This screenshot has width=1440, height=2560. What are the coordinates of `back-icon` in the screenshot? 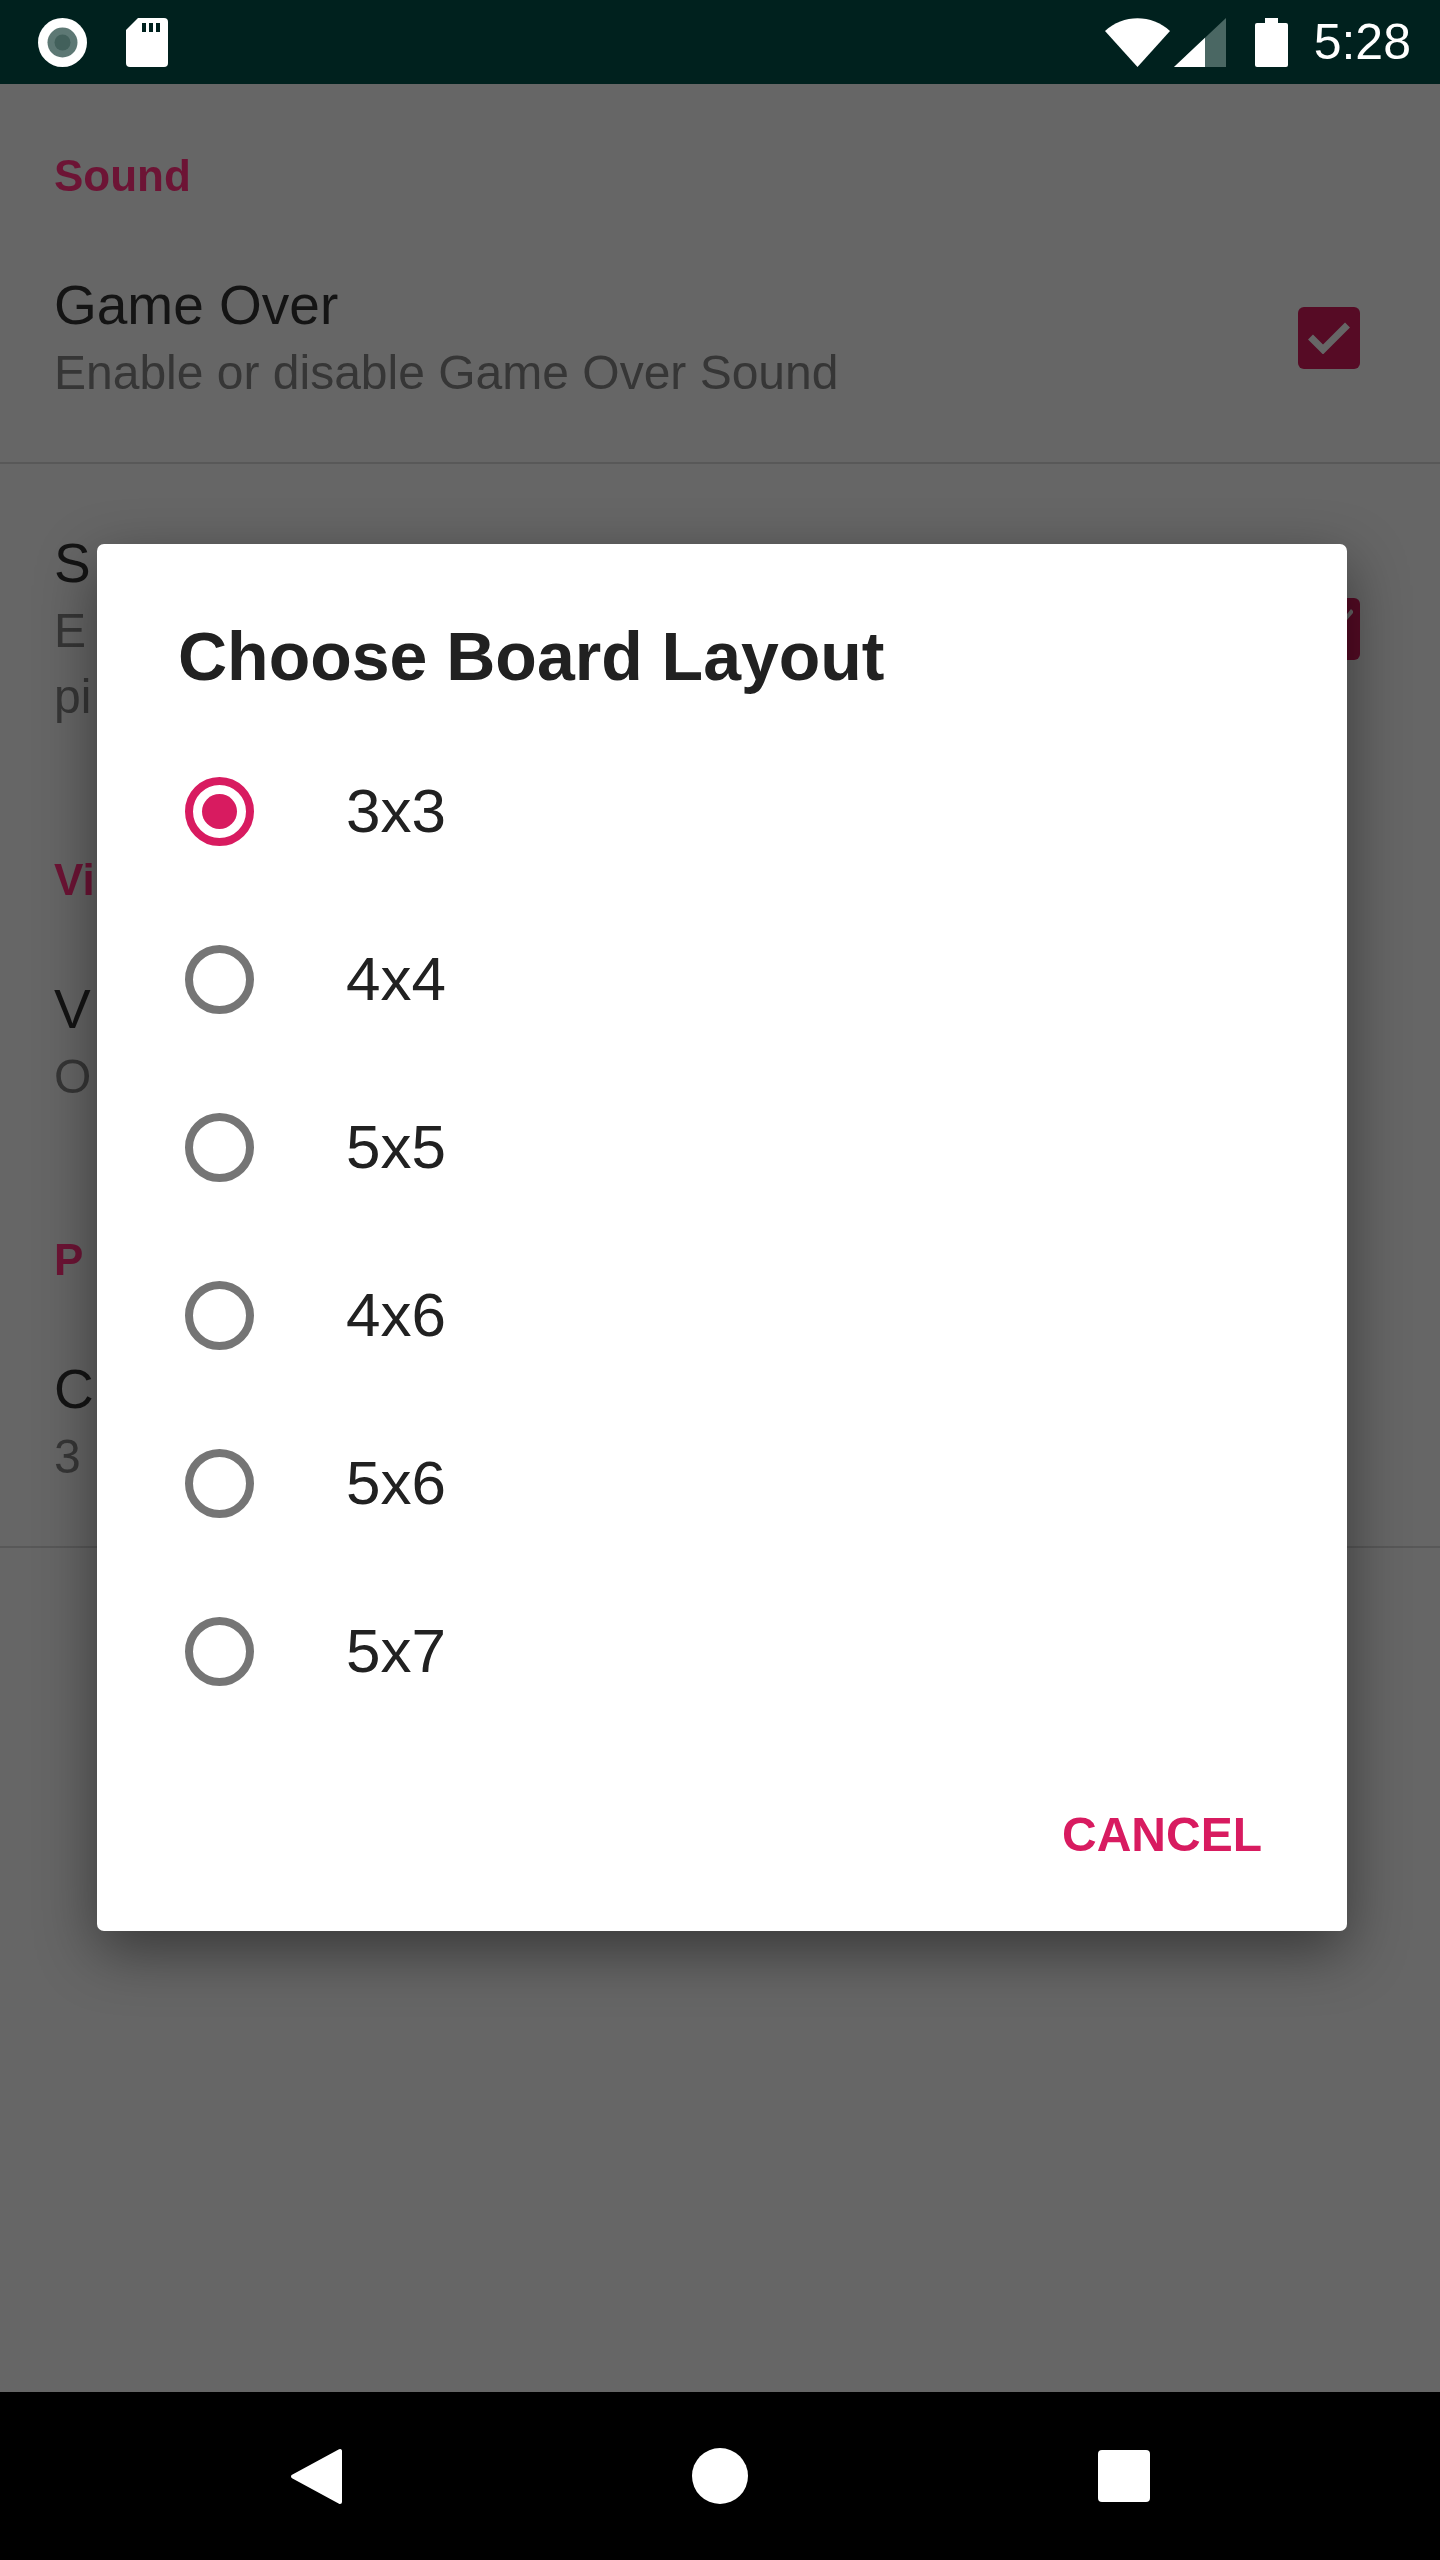 It's located at (316, 2476).